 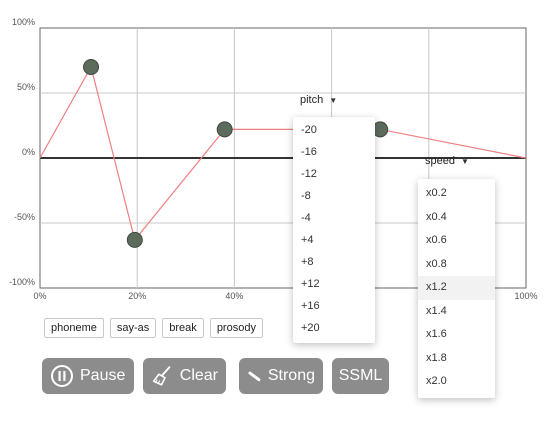 What do you see at coordinates (456, 241) in the screenshot?
I see `speed-option: x0.6` at bounding box center [456, 241].